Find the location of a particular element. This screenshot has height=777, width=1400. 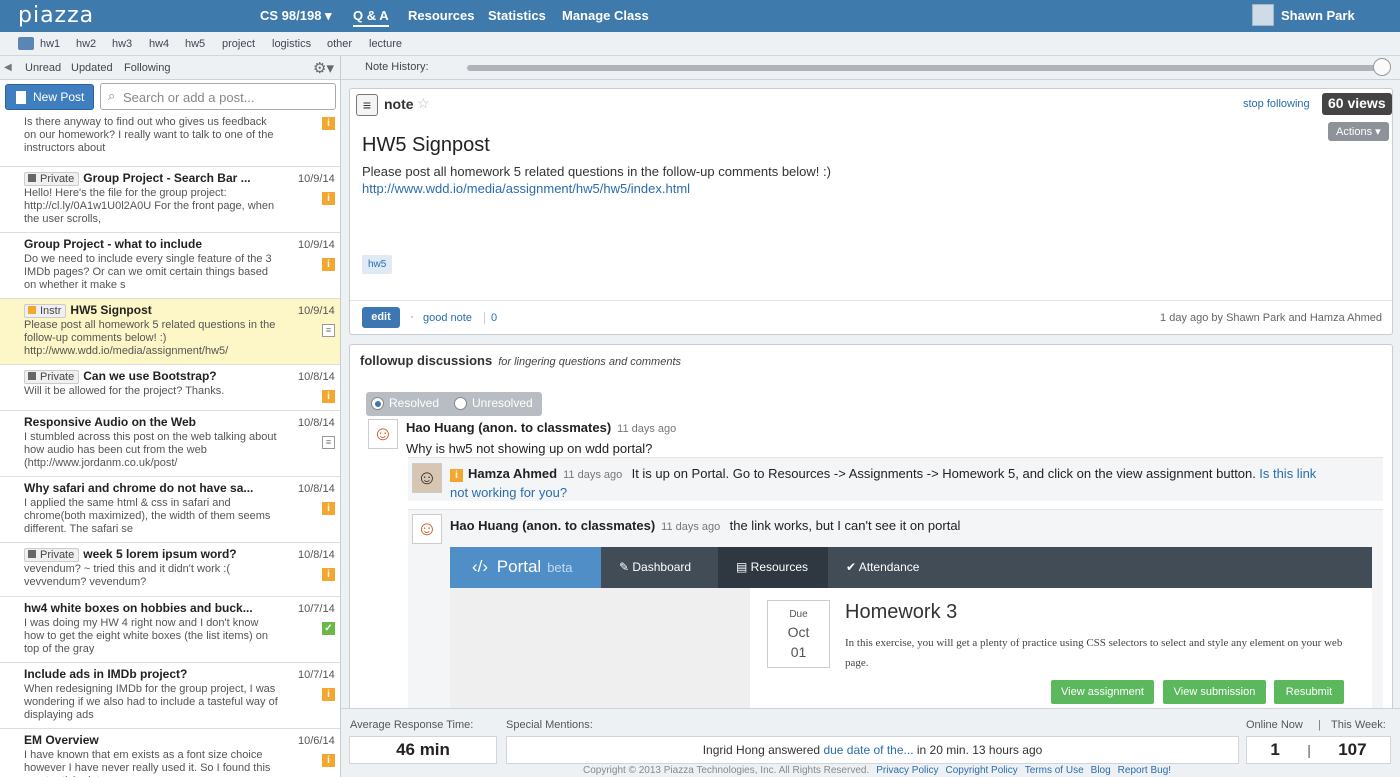

folder-hw4: hw4 is located at coordinates (159, 44).